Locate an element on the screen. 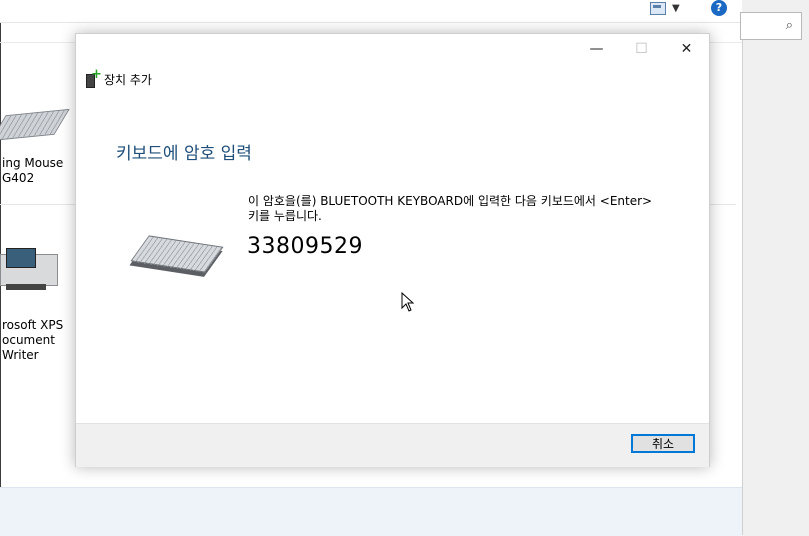  maximize-button: ☐ is located at coordinates (641, 49).